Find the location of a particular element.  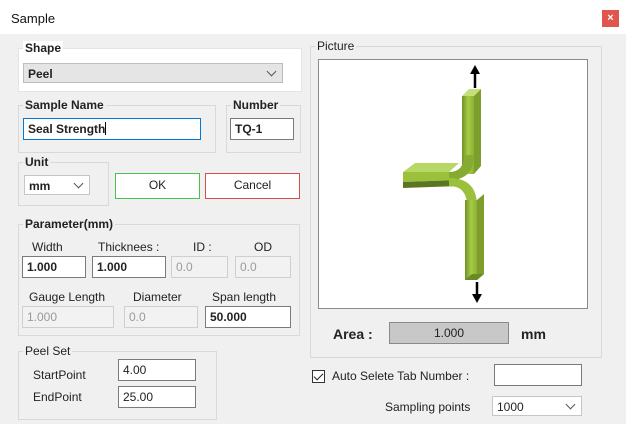

tab-number-input is located at coordinates (538, 375).